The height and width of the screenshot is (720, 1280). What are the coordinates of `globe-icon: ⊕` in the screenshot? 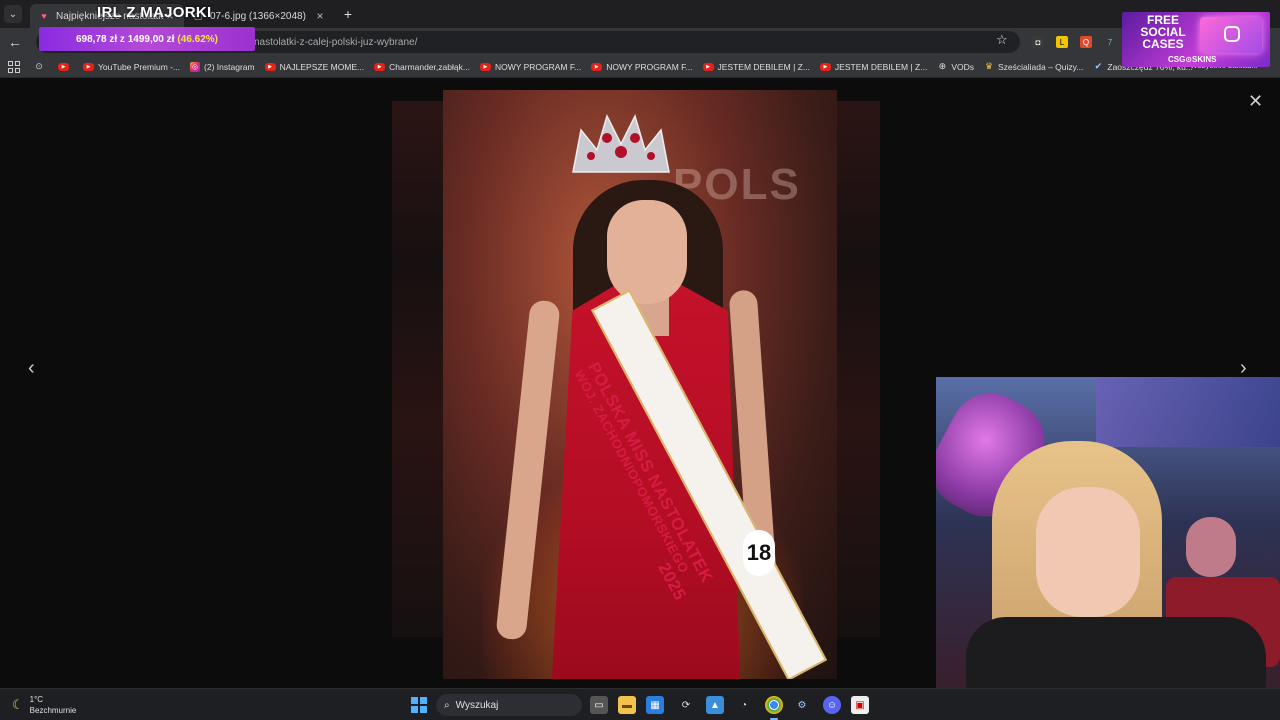 It's located at (942, 66).